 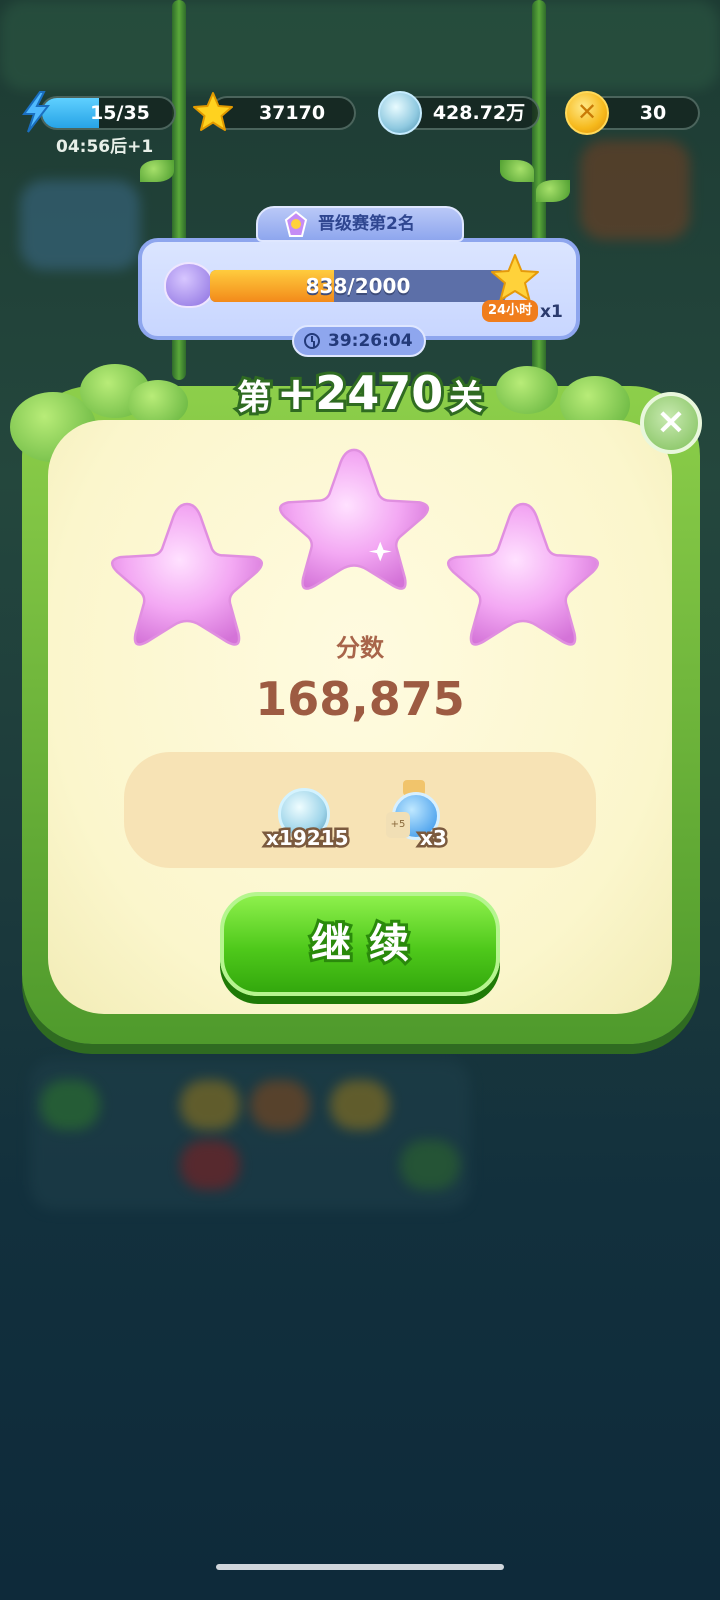 I want to click on stars-value: 37170, so click(x=292, y=113).